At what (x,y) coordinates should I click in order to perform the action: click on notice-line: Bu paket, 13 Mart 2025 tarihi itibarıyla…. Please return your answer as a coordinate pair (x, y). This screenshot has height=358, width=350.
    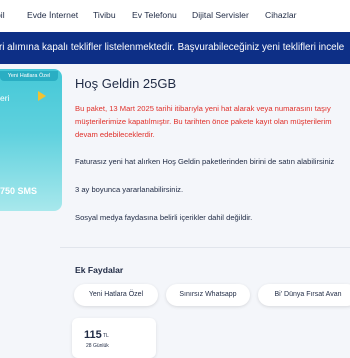
    Looking at the image, I should click on (203, 108).